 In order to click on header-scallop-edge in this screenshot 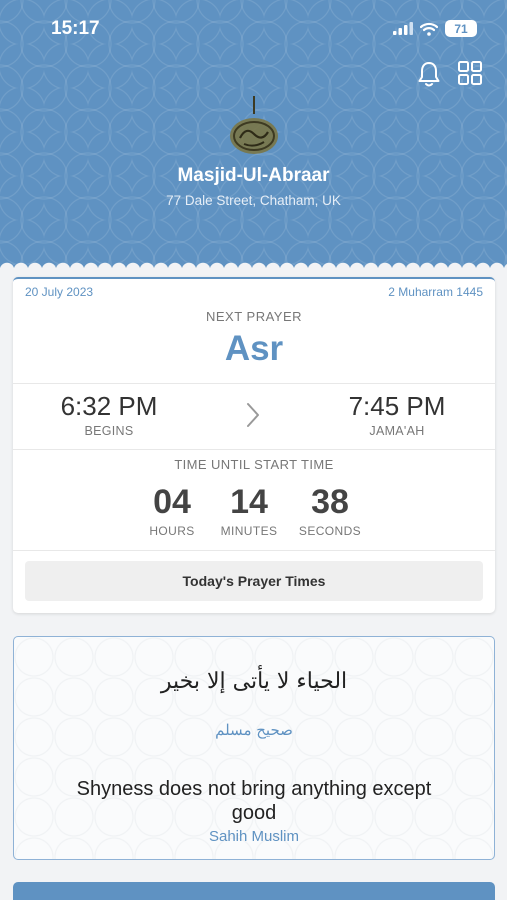, I will do `click(253, 263)`.